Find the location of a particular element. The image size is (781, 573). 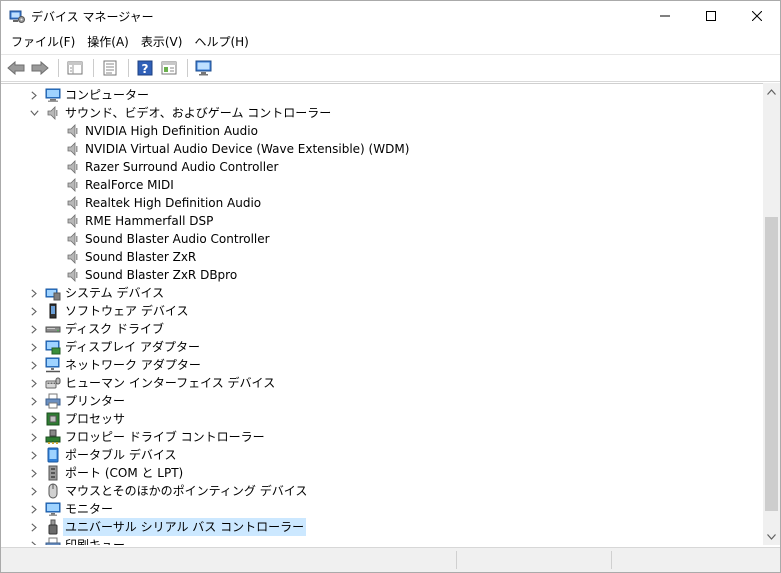

tree-device-item: RealForce MIDI is located at coordinates (381, 185).